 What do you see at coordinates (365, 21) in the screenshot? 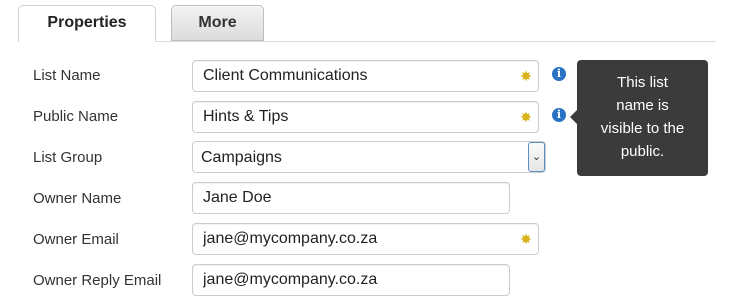
I see `tab-bar: Properties More` at bounding box center [365, 21].